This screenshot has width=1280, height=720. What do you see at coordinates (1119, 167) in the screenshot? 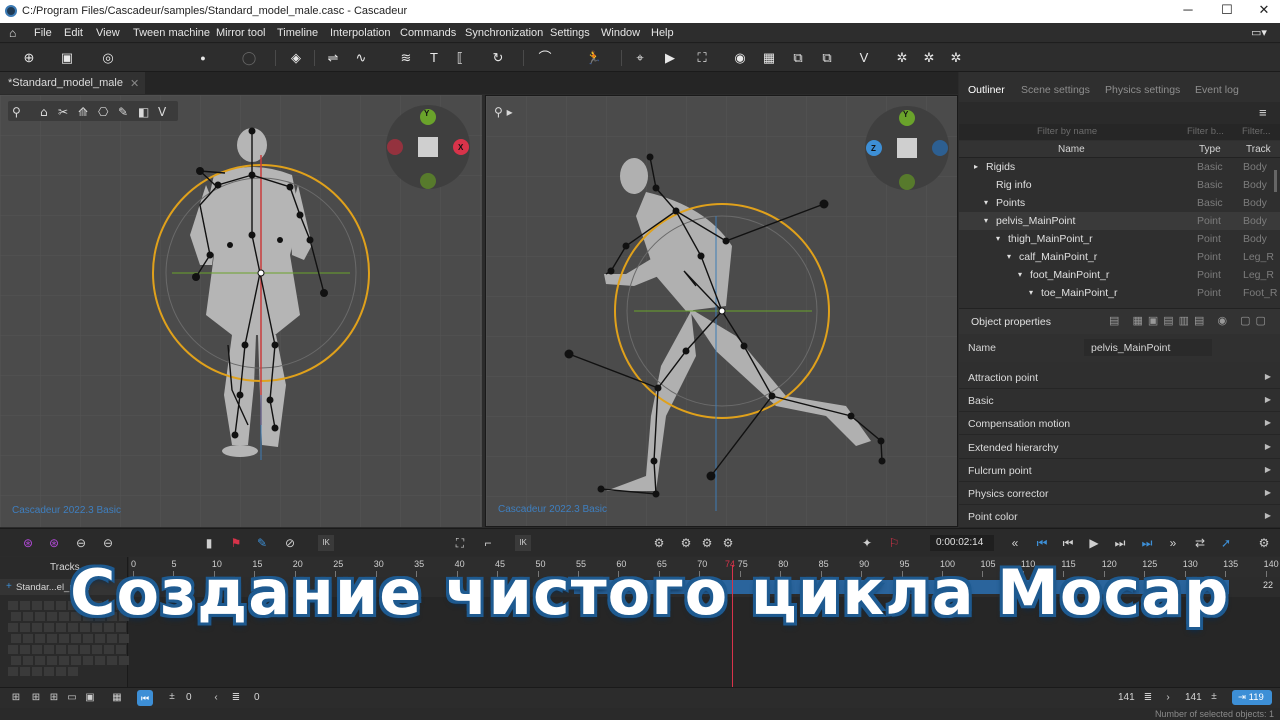
I see `outliner-row: ▸ Rigids Basic Body` at bounding box center [1119, 167].